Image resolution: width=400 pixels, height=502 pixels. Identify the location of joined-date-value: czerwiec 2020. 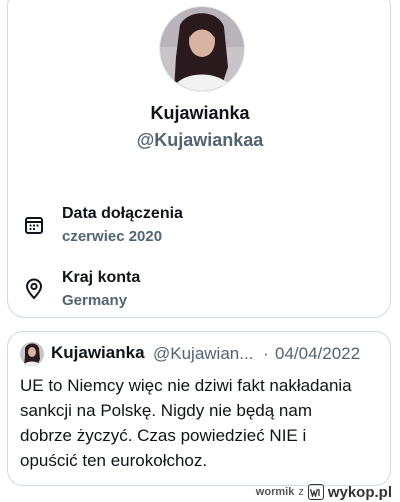
(112, 236).